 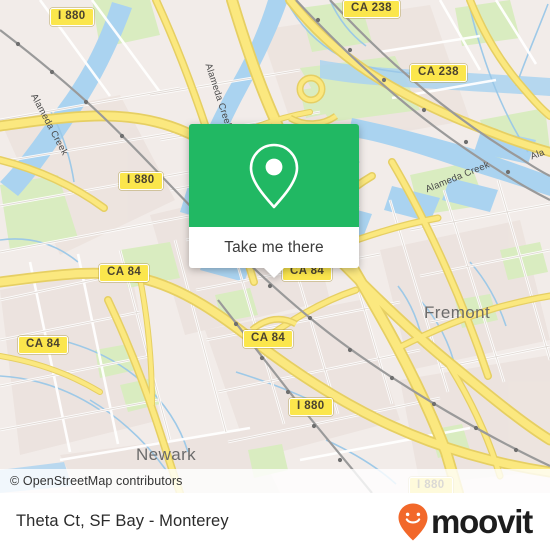 I want to click on popup-pointer-tail, so click(x=274, y=273).